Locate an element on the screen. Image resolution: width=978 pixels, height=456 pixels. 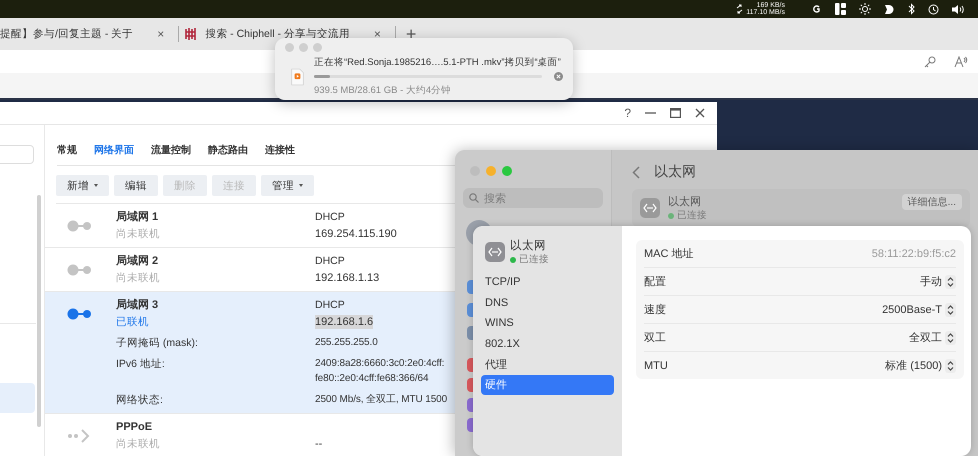
setting-value: 58:11:22:b9:f5:c2 is located at coordinates (914, 254).